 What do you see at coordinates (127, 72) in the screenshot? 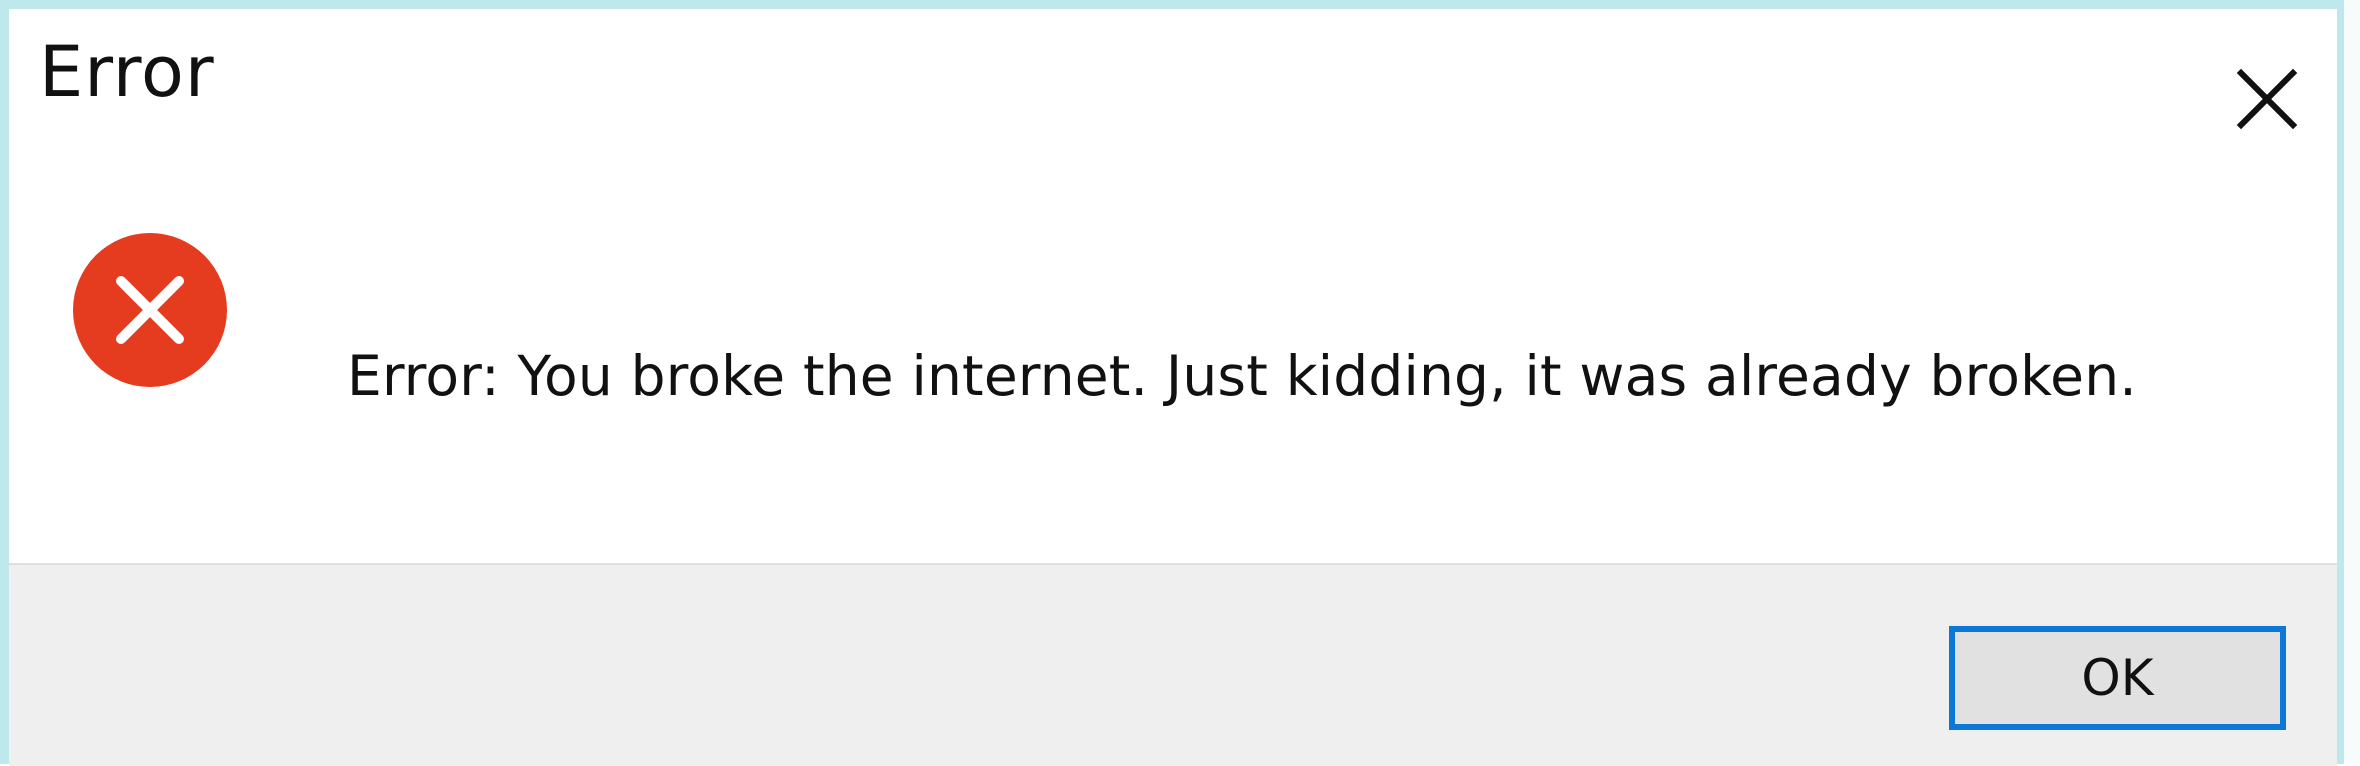
I see `dialog-title: Error` at bounding box center [127, 72].